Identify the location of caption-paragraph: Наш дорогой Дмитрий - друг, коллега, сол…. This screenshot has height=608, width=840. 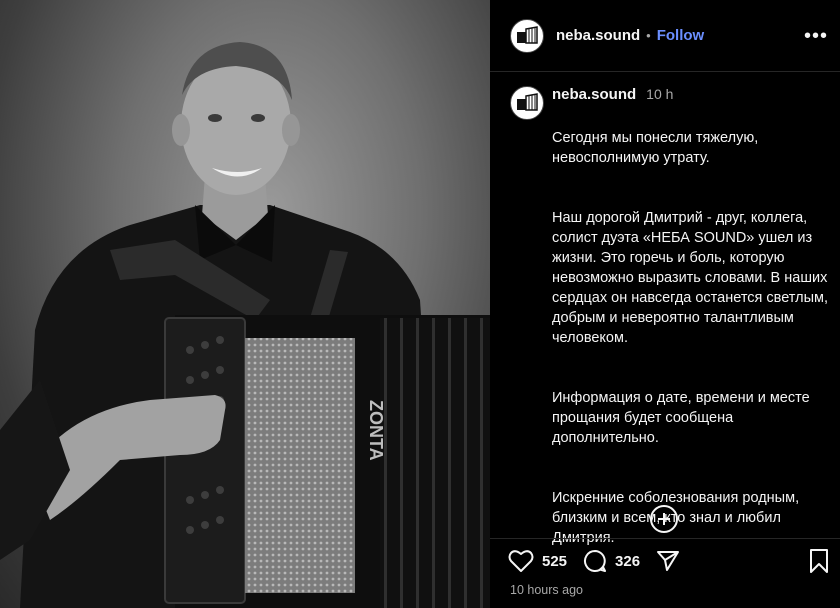
(690, 278).